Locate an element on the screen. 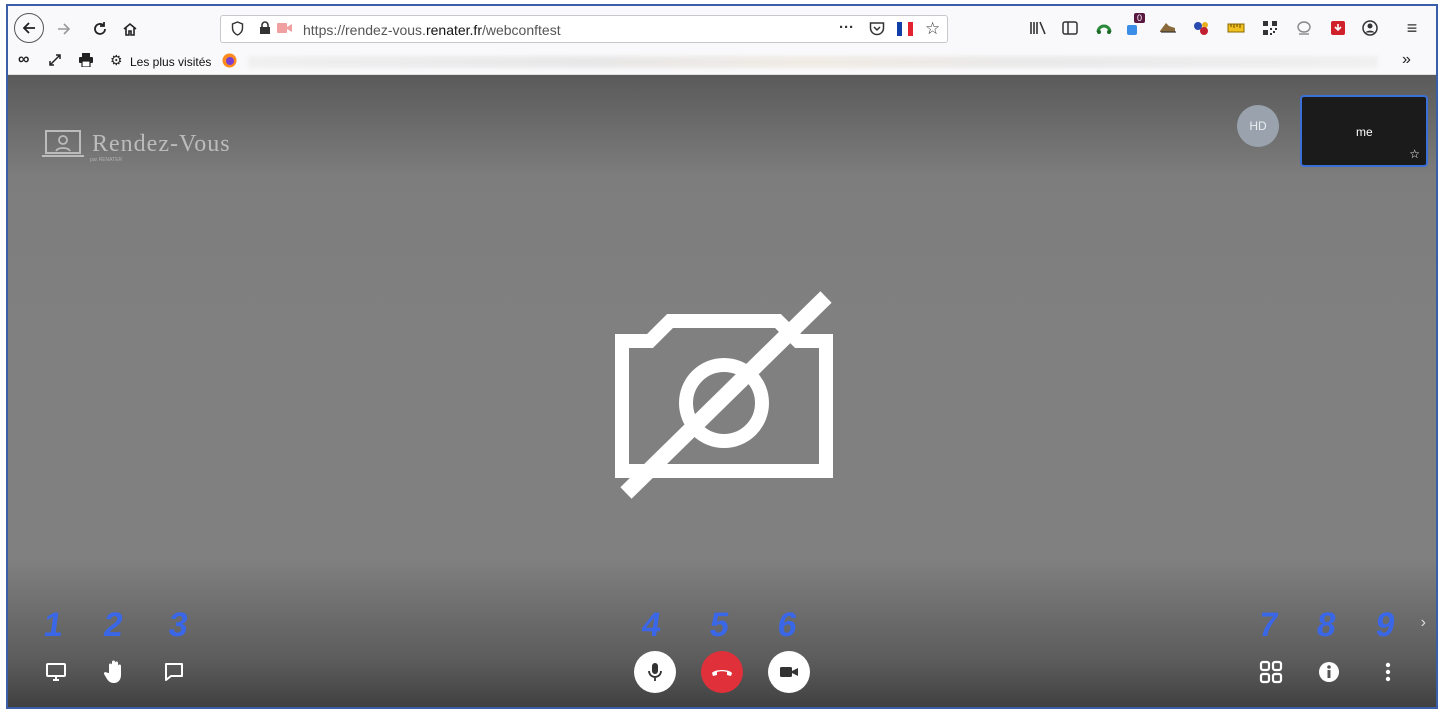 The width and height of the screenshot is (1446, 713). camera-button is located at coordinates (789, 672).